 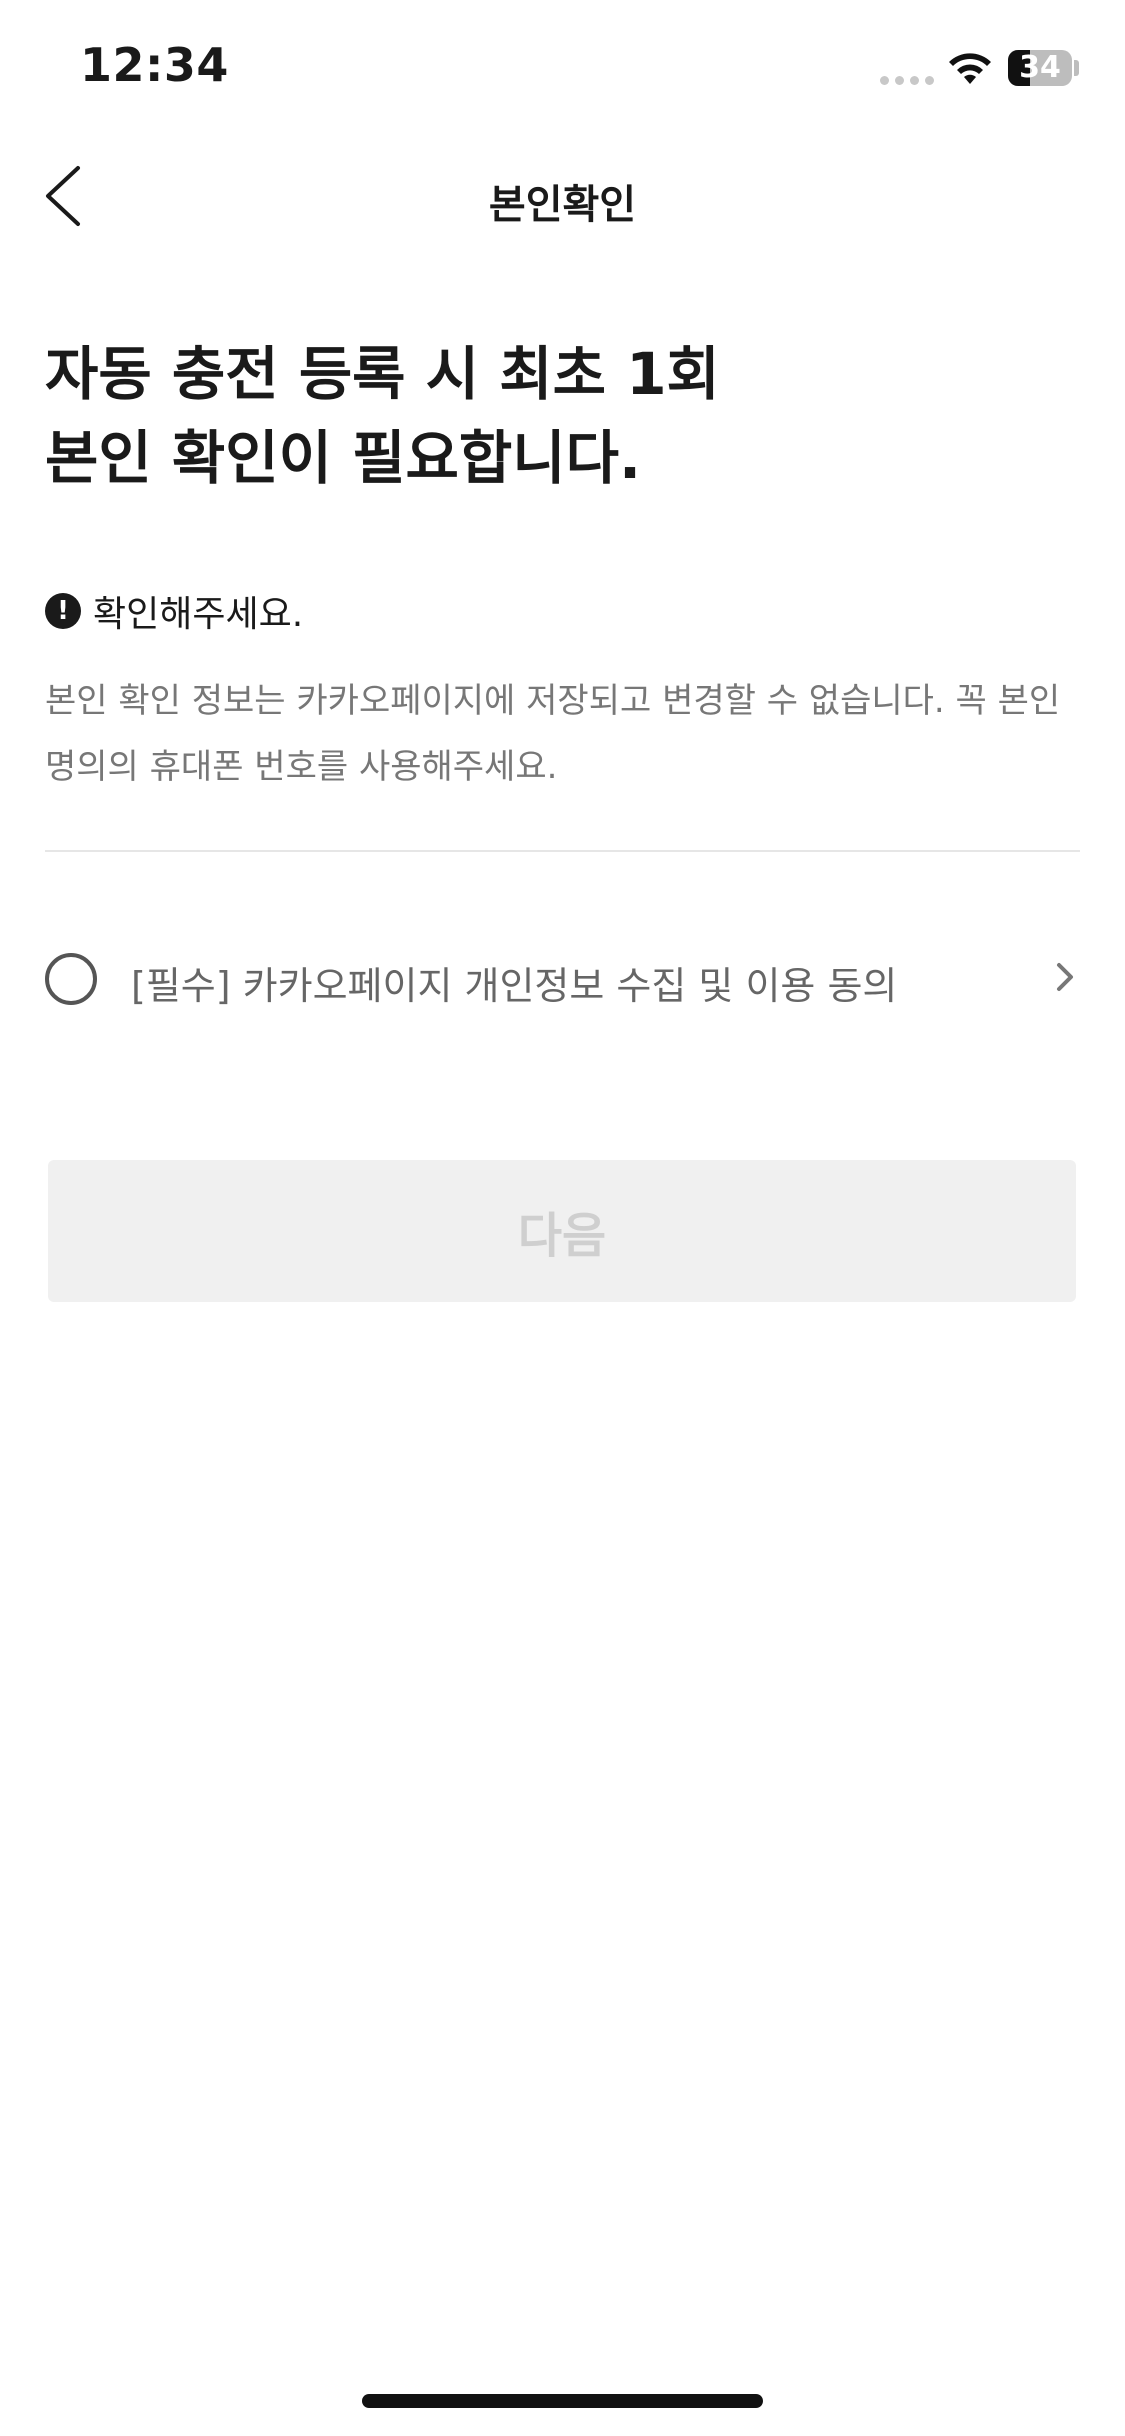 What do you see at coordinates (154, 65) in the screenshot?
I see `status-time: 12:34` at bounding box center [154, 65].